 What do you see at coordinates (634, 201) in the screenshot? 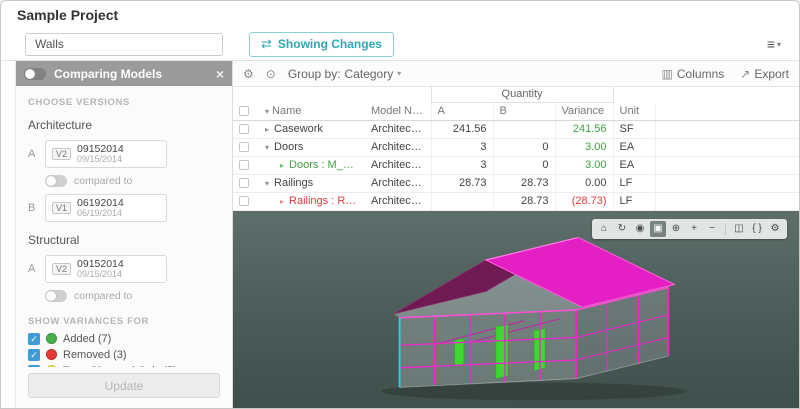
I see `row-unit: LF` at bounding box center [634, 201].